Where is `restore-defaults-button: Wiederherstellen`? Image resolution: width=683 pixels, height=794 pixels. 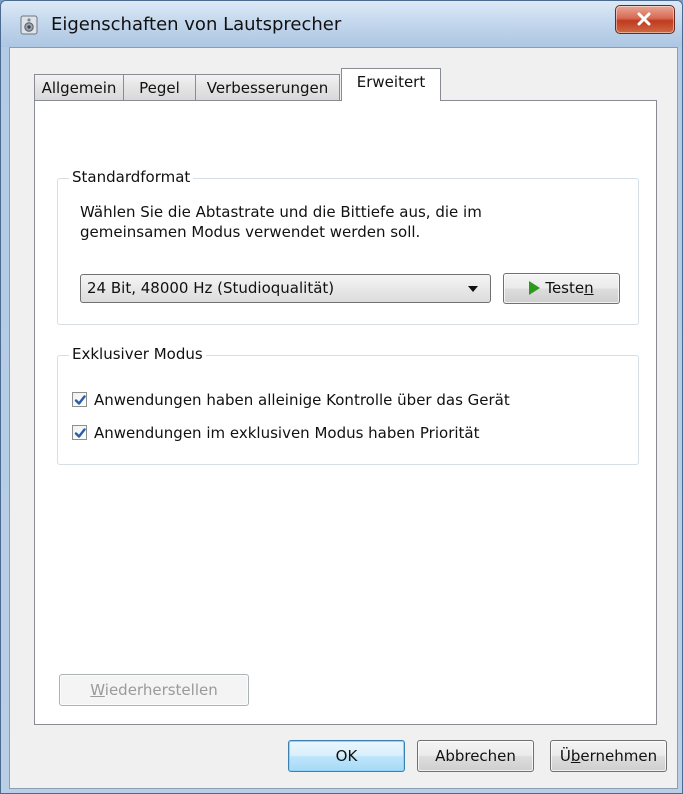 restore-defaults-button: Wiederherstellen is located at coordinates (154, 690).